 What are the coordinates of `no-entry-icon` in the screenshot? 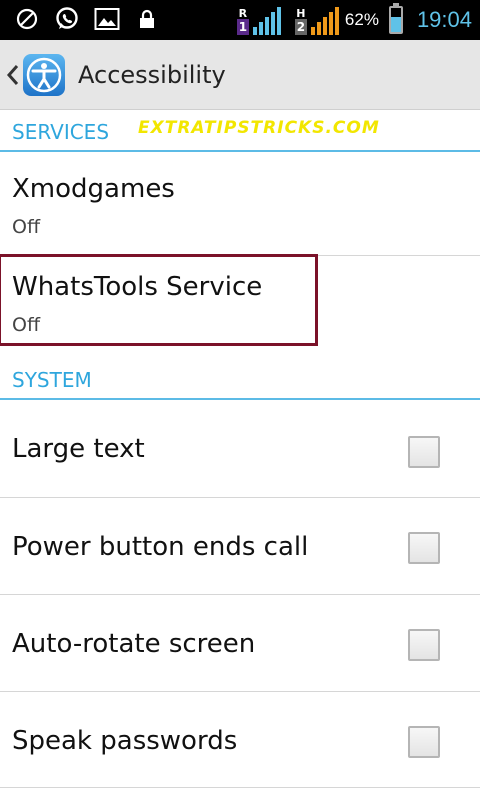 It's located at (27, 19).